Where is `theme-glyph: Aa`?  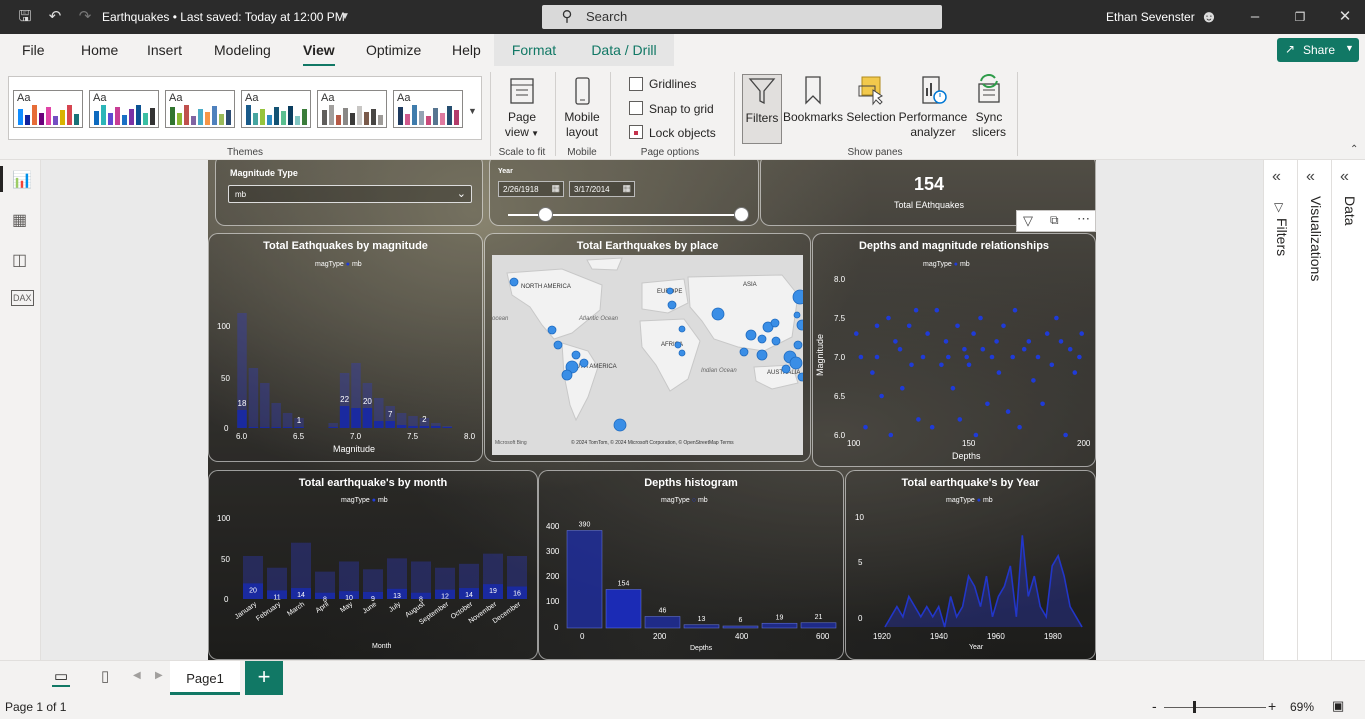 theme-glyph: Aa is located at coordinates (100, 98).